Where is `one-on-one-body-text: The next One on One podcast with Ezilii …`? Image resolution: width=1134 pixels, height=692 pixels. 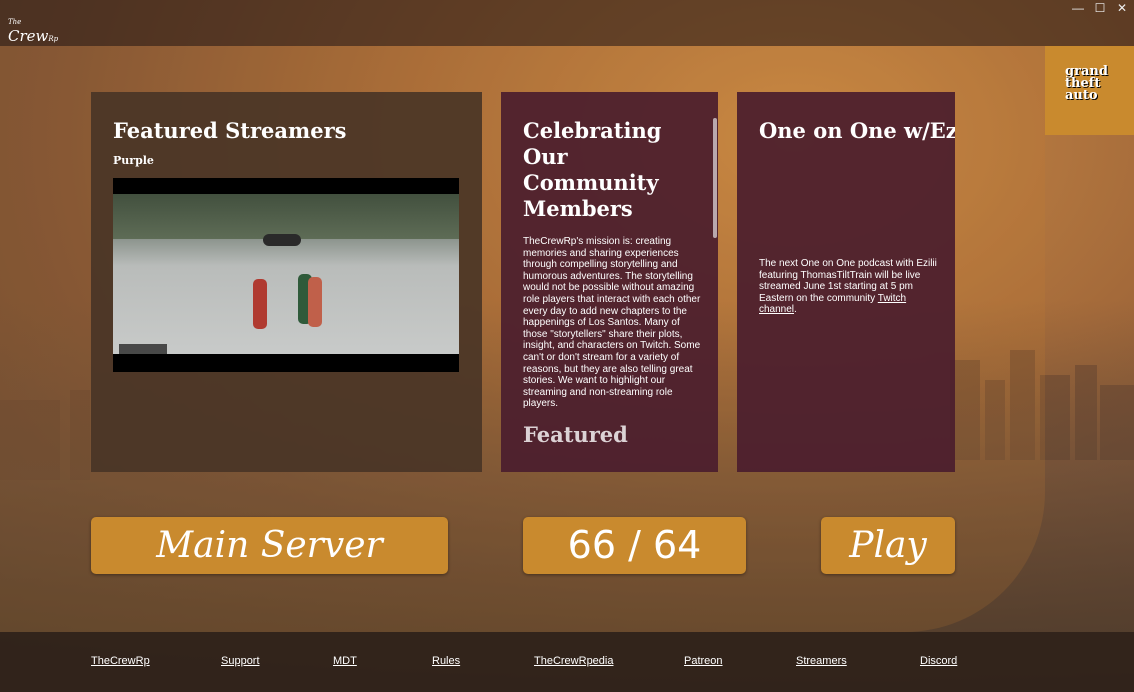
one-on-one-body-text: The next One on One podcast with Ezilii … is located at coordinates (848, 281).